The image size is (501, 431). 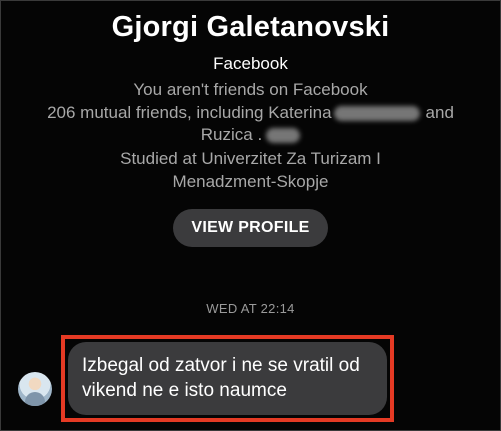 I want to click on mutual-friends-line-2: Ruzica ., so click(x=250, y=134).